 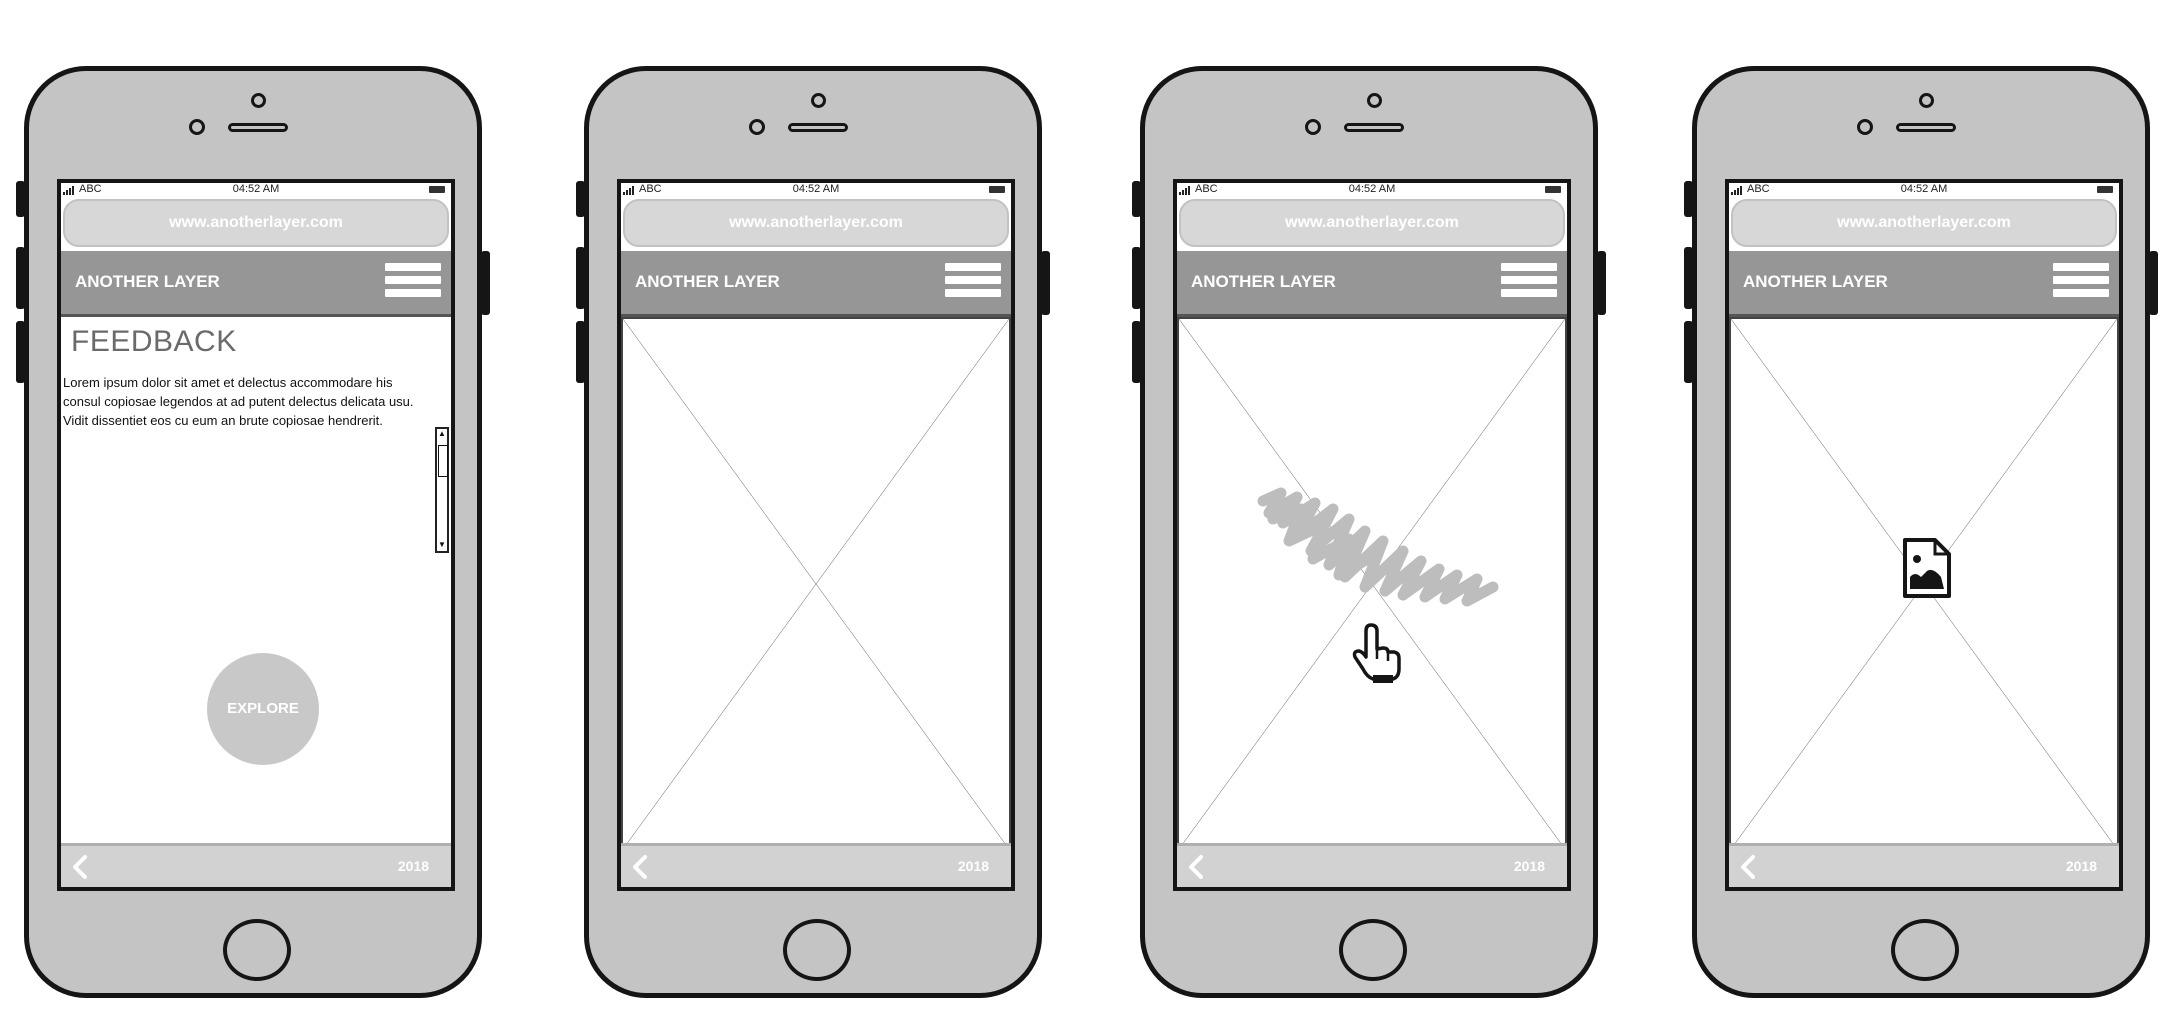 I want to click on page-title: FEEDBACK, so click(x=154, y=341).